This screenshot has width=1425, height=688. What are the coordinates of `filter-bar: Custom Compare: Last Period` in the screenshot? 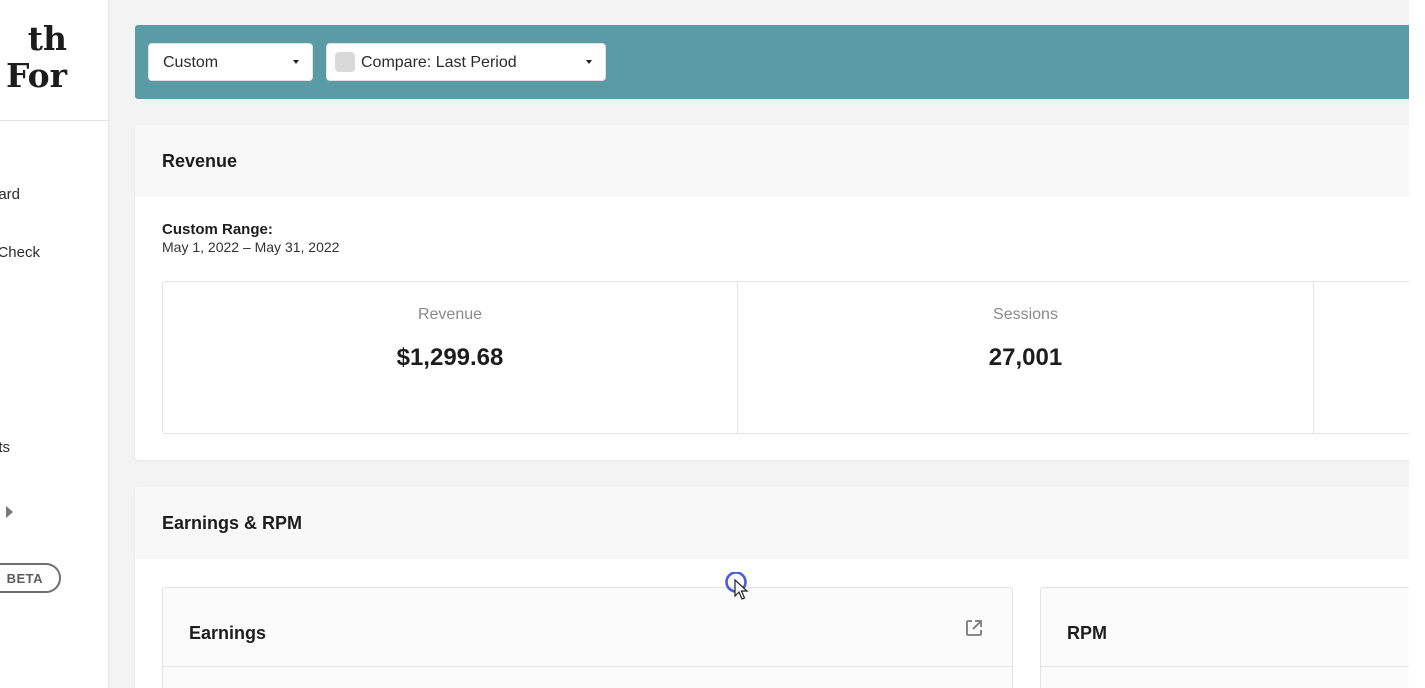 It's located at (780, 62).